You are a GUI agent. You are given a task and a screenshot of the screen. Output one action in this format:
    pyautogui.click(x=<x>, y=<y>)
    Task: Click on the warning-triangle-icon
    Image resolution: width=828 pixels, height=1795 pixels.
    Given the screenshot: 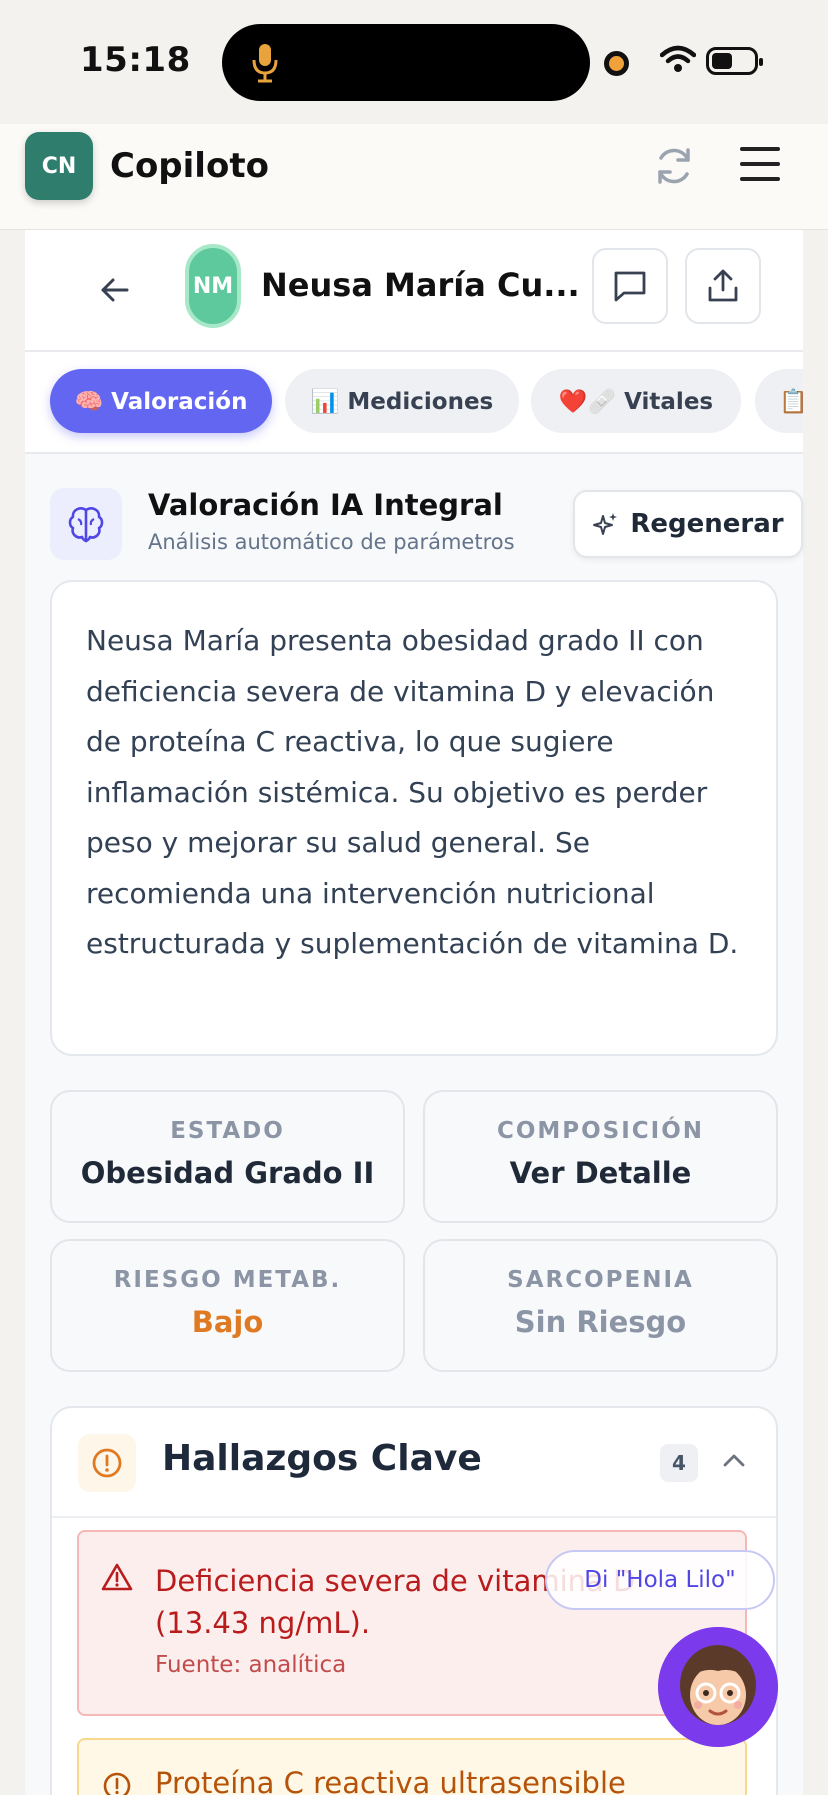 What is the action you would take?
    pyautogui.click(x=117, y=1577)
    